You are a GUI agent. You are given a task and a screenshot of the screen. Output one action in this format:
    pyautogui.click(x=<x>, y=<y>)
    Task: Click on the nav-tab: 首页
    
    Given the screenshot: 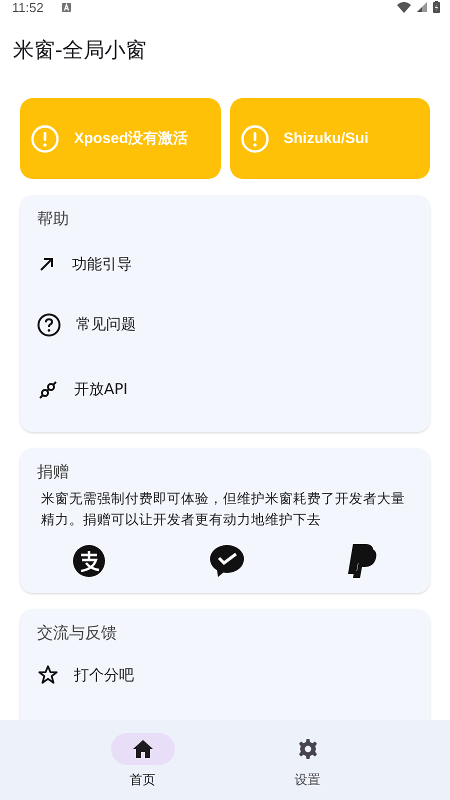 What is the action you would take?
    pyautogui.click(x=142, y=760)
    